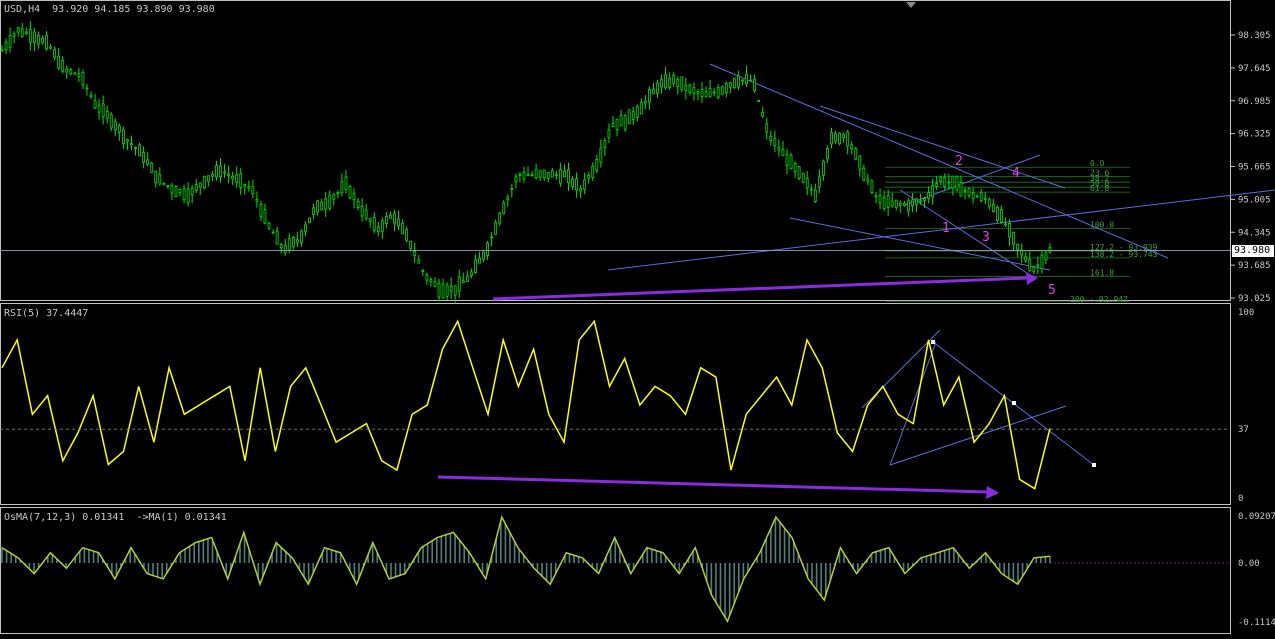 This screenshot has width=1275, height=639. Describe the element at coordinates (1094, 465) in the screenshot. I see `trendline-anchor-point` at that location.